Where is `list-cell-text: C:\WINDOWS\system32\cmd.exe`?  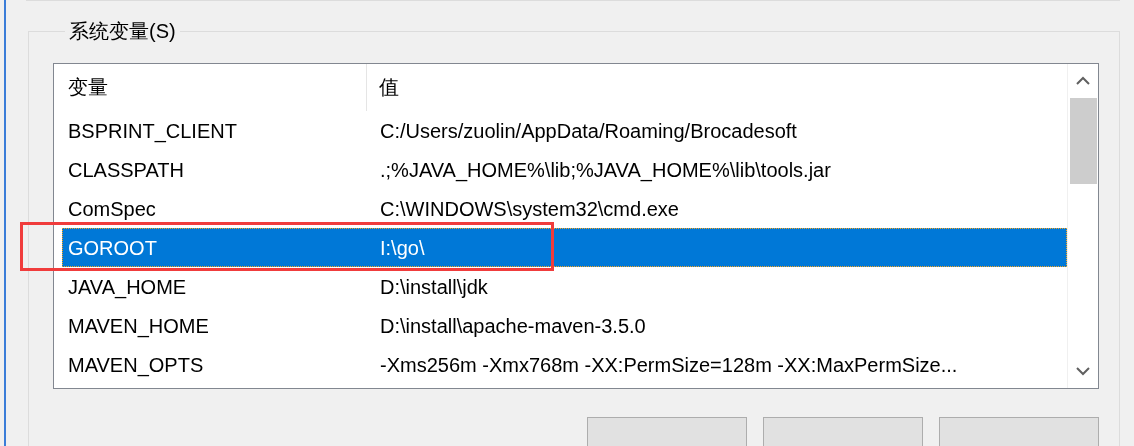
list-cell-text: C:\WINDOWS\system32\cmd.exe is located at coordinates (529, 208).